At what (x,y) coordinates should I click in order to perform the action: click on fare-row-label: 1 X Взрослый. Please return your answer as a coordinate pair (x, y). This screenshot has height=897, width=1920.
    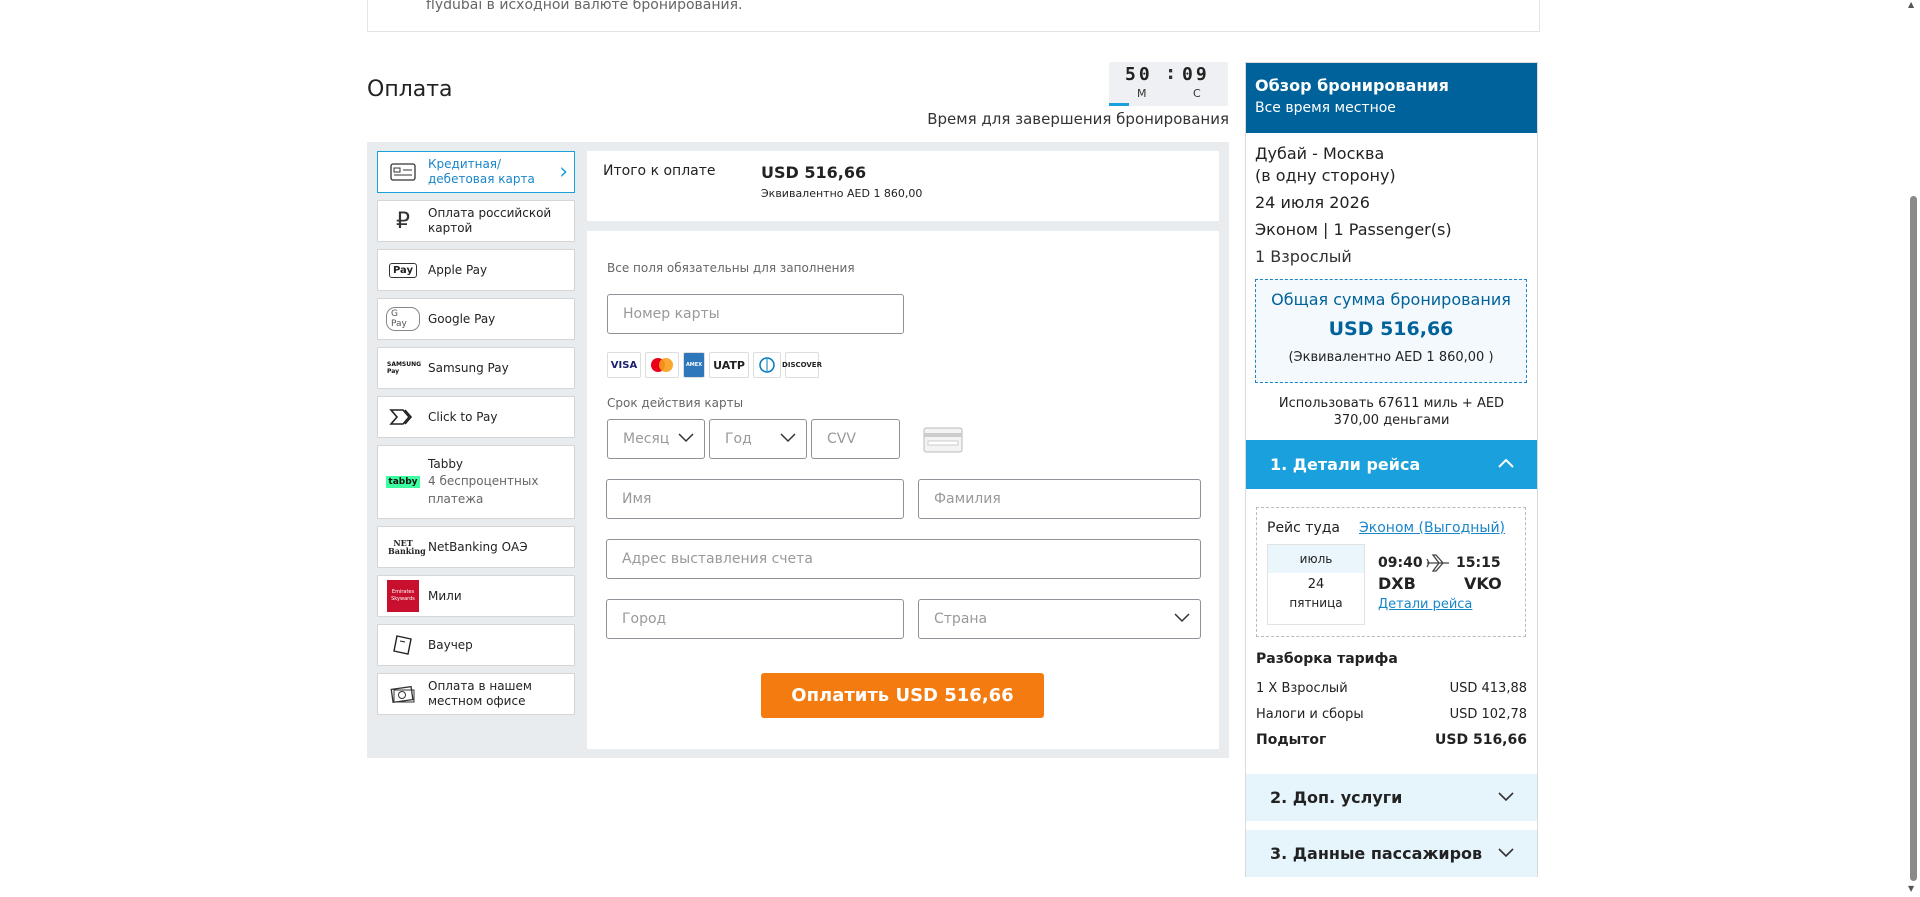
    Looking at the image, I should click on (1302, 688).